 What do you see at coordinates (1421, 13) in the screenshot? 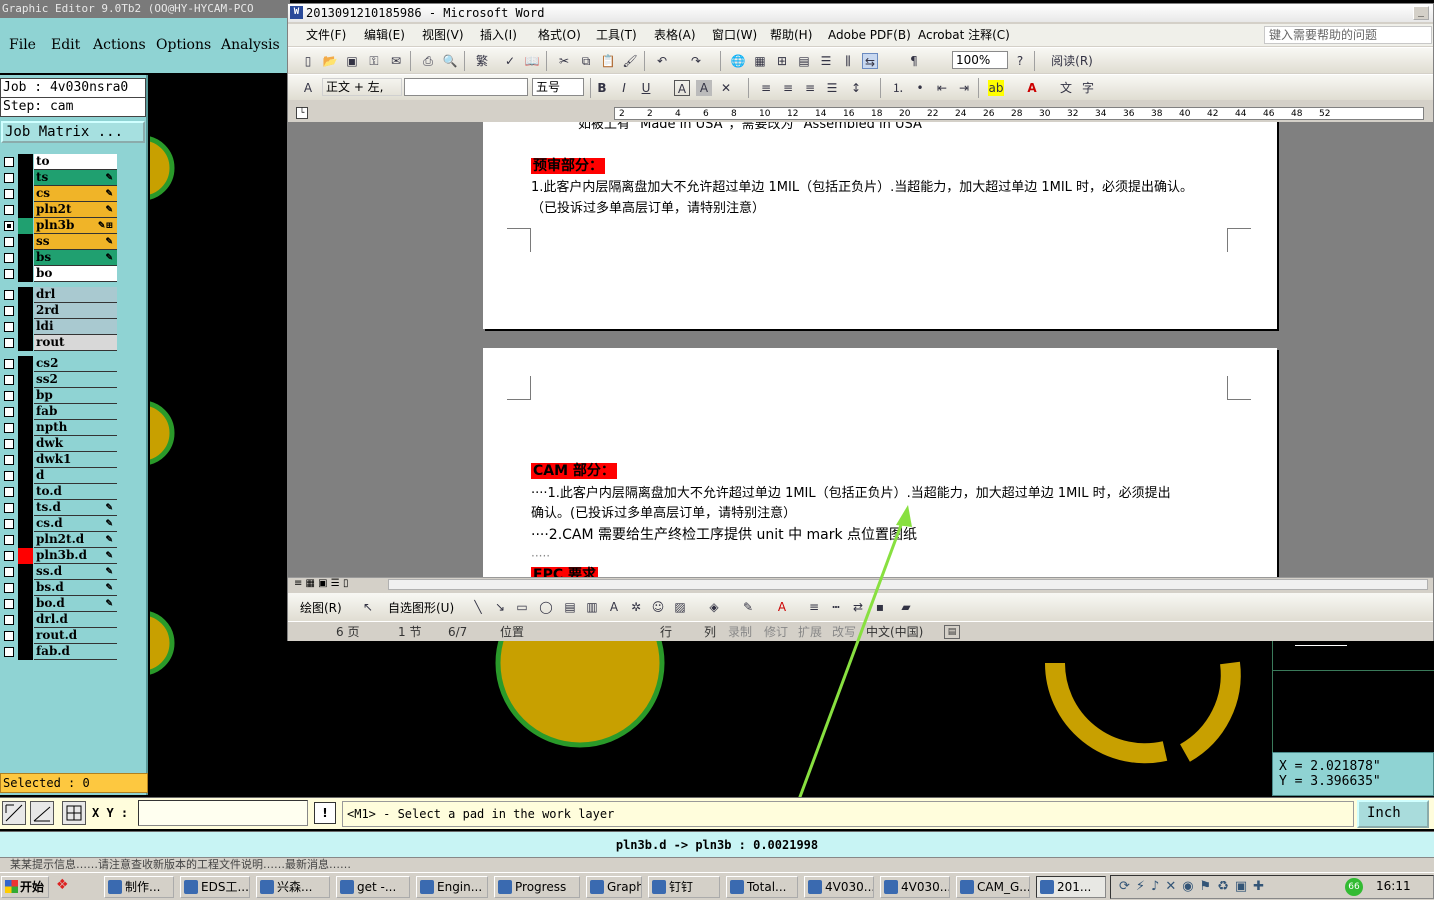
I see `minimize-button: _` at bounding box center [1421, 13].